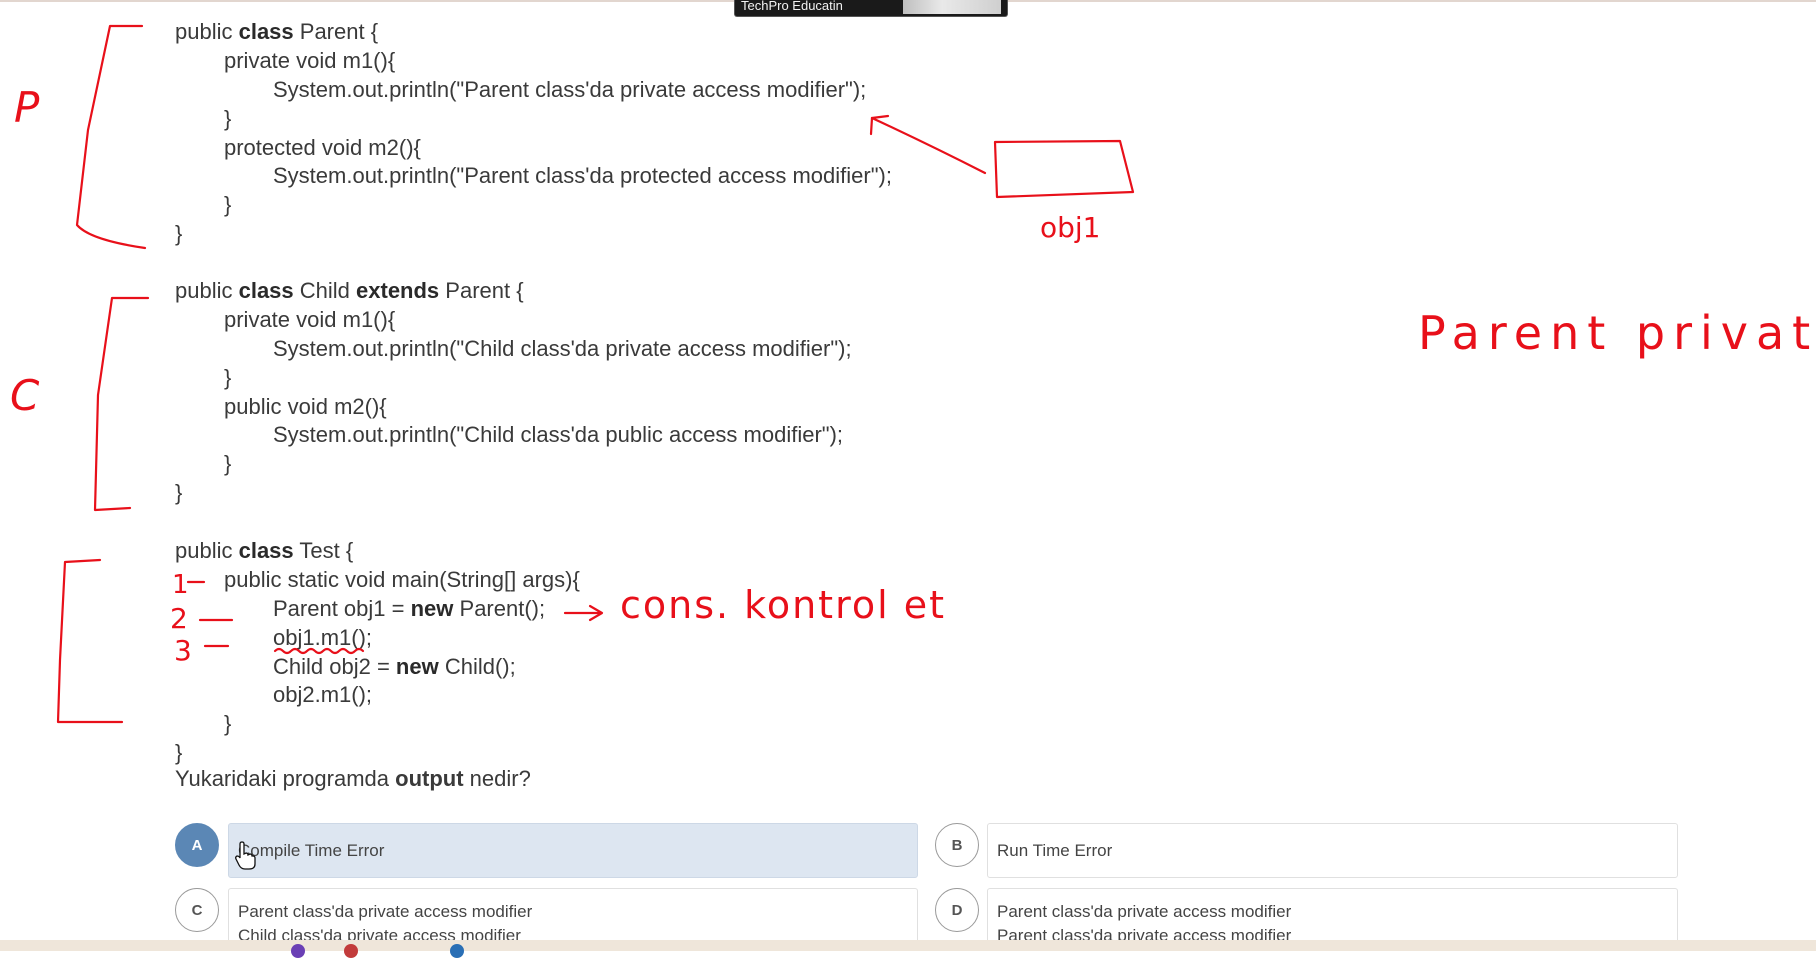 The image size is (1816, 958). I want to click on option-d-line1: Parent class'da private access modifier, so click(1144, 911).